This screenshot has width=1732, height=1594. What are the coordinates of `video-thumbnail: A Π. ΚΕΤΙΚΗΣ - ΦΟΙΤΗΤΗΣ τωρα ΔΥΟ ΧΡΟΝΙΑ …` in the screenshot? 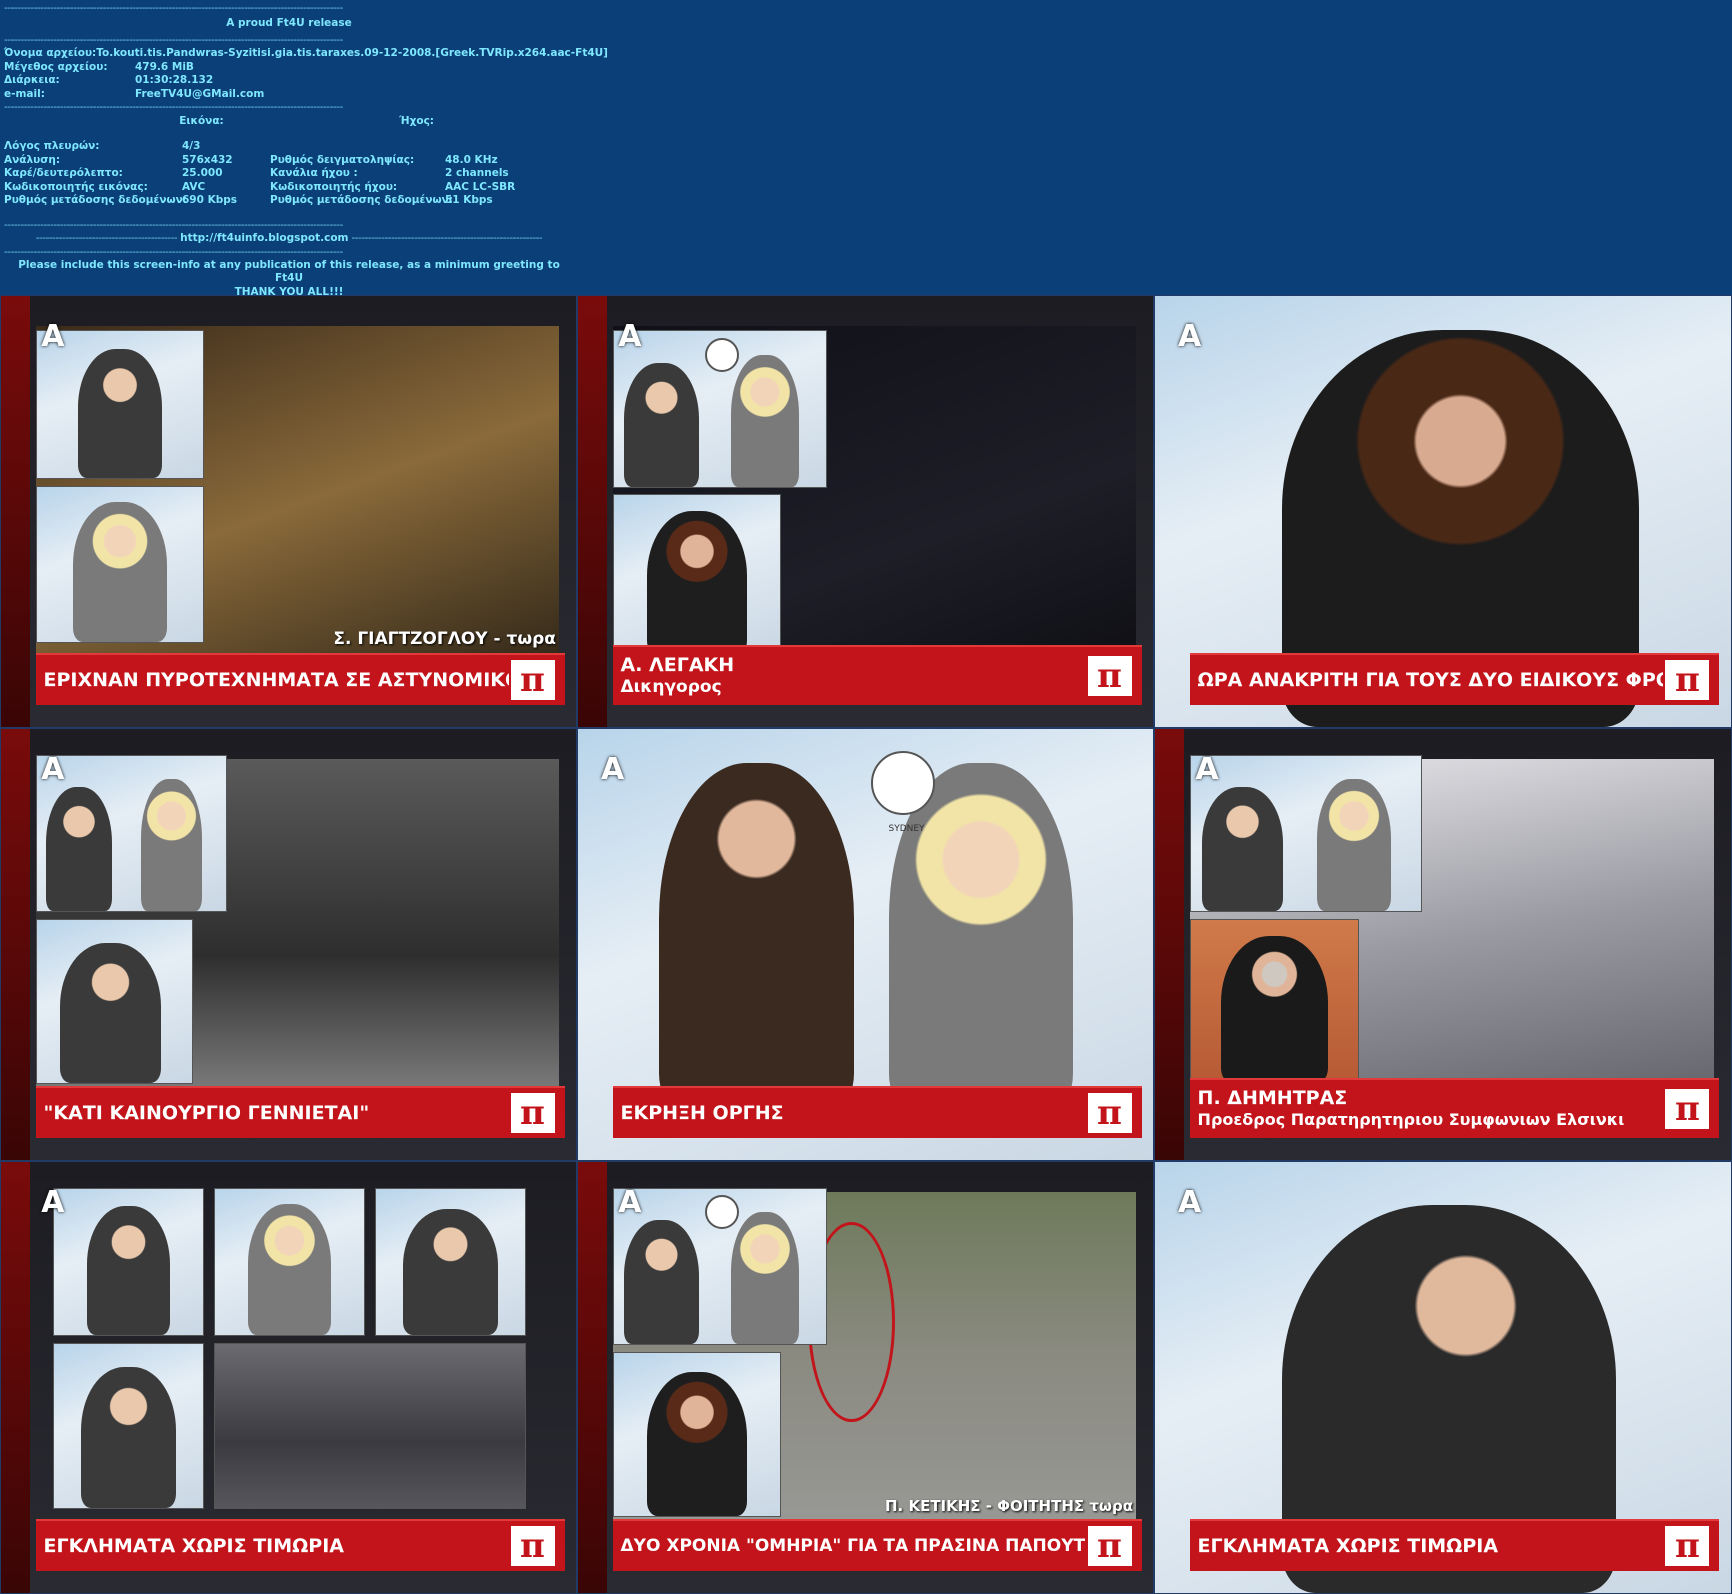 It's located at (865, 1377).